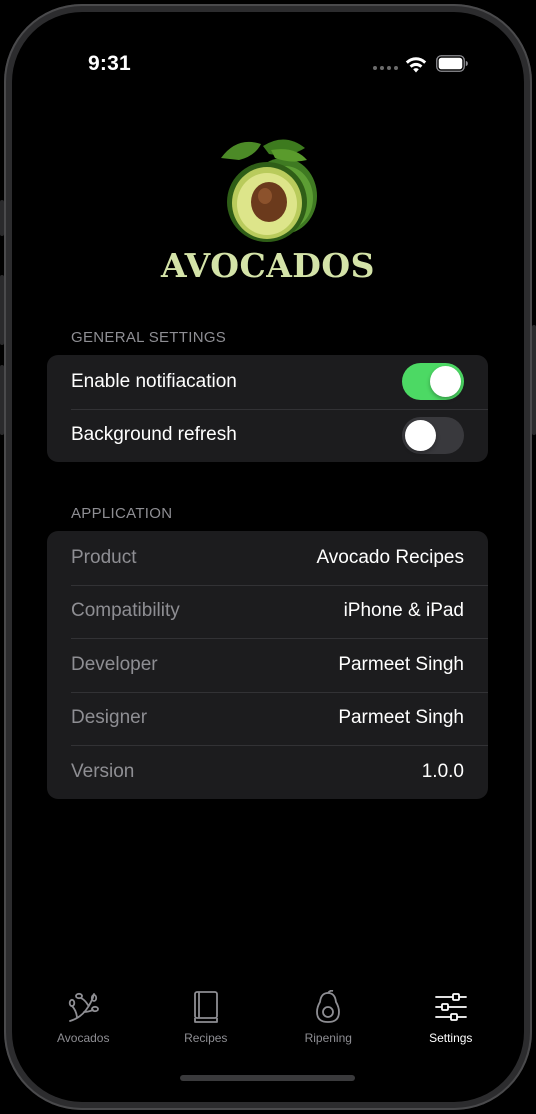 Image resolution: width=536 pixels, height=1114 pixels. Describe the element at coordinates (84, 1007) in the screenshot. I see `branch-icon` at that location.